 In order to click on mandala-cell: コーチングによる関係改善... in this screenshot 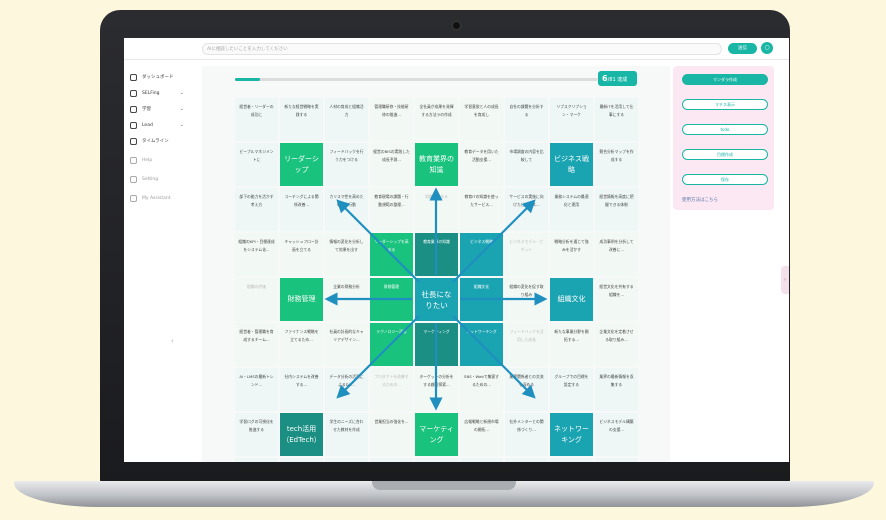, I will do `click(301, 209)`.